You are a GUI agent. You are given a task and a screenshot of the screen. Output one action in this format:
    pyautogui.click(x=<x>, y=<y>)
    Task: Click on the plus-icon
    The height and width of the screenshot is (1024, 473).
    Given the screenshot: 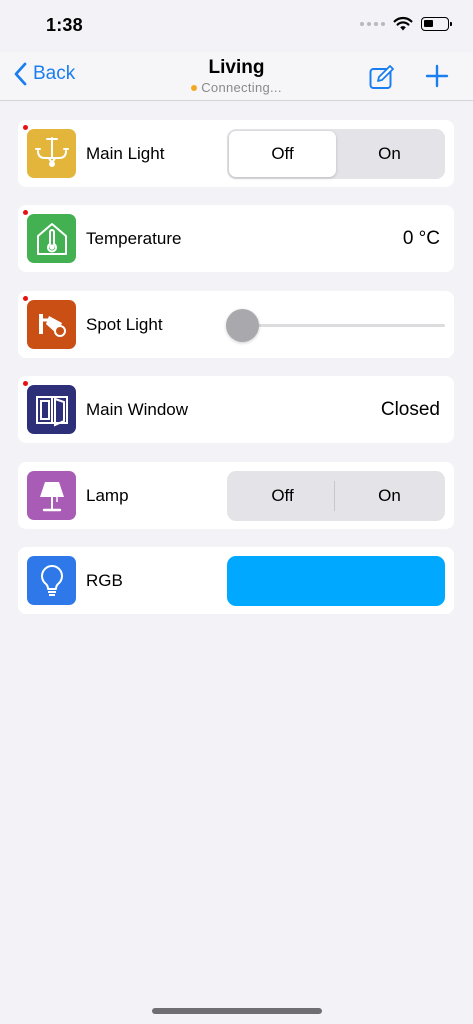 What is the action you would take?
    pyautogui.click(x=437, y=76)
    